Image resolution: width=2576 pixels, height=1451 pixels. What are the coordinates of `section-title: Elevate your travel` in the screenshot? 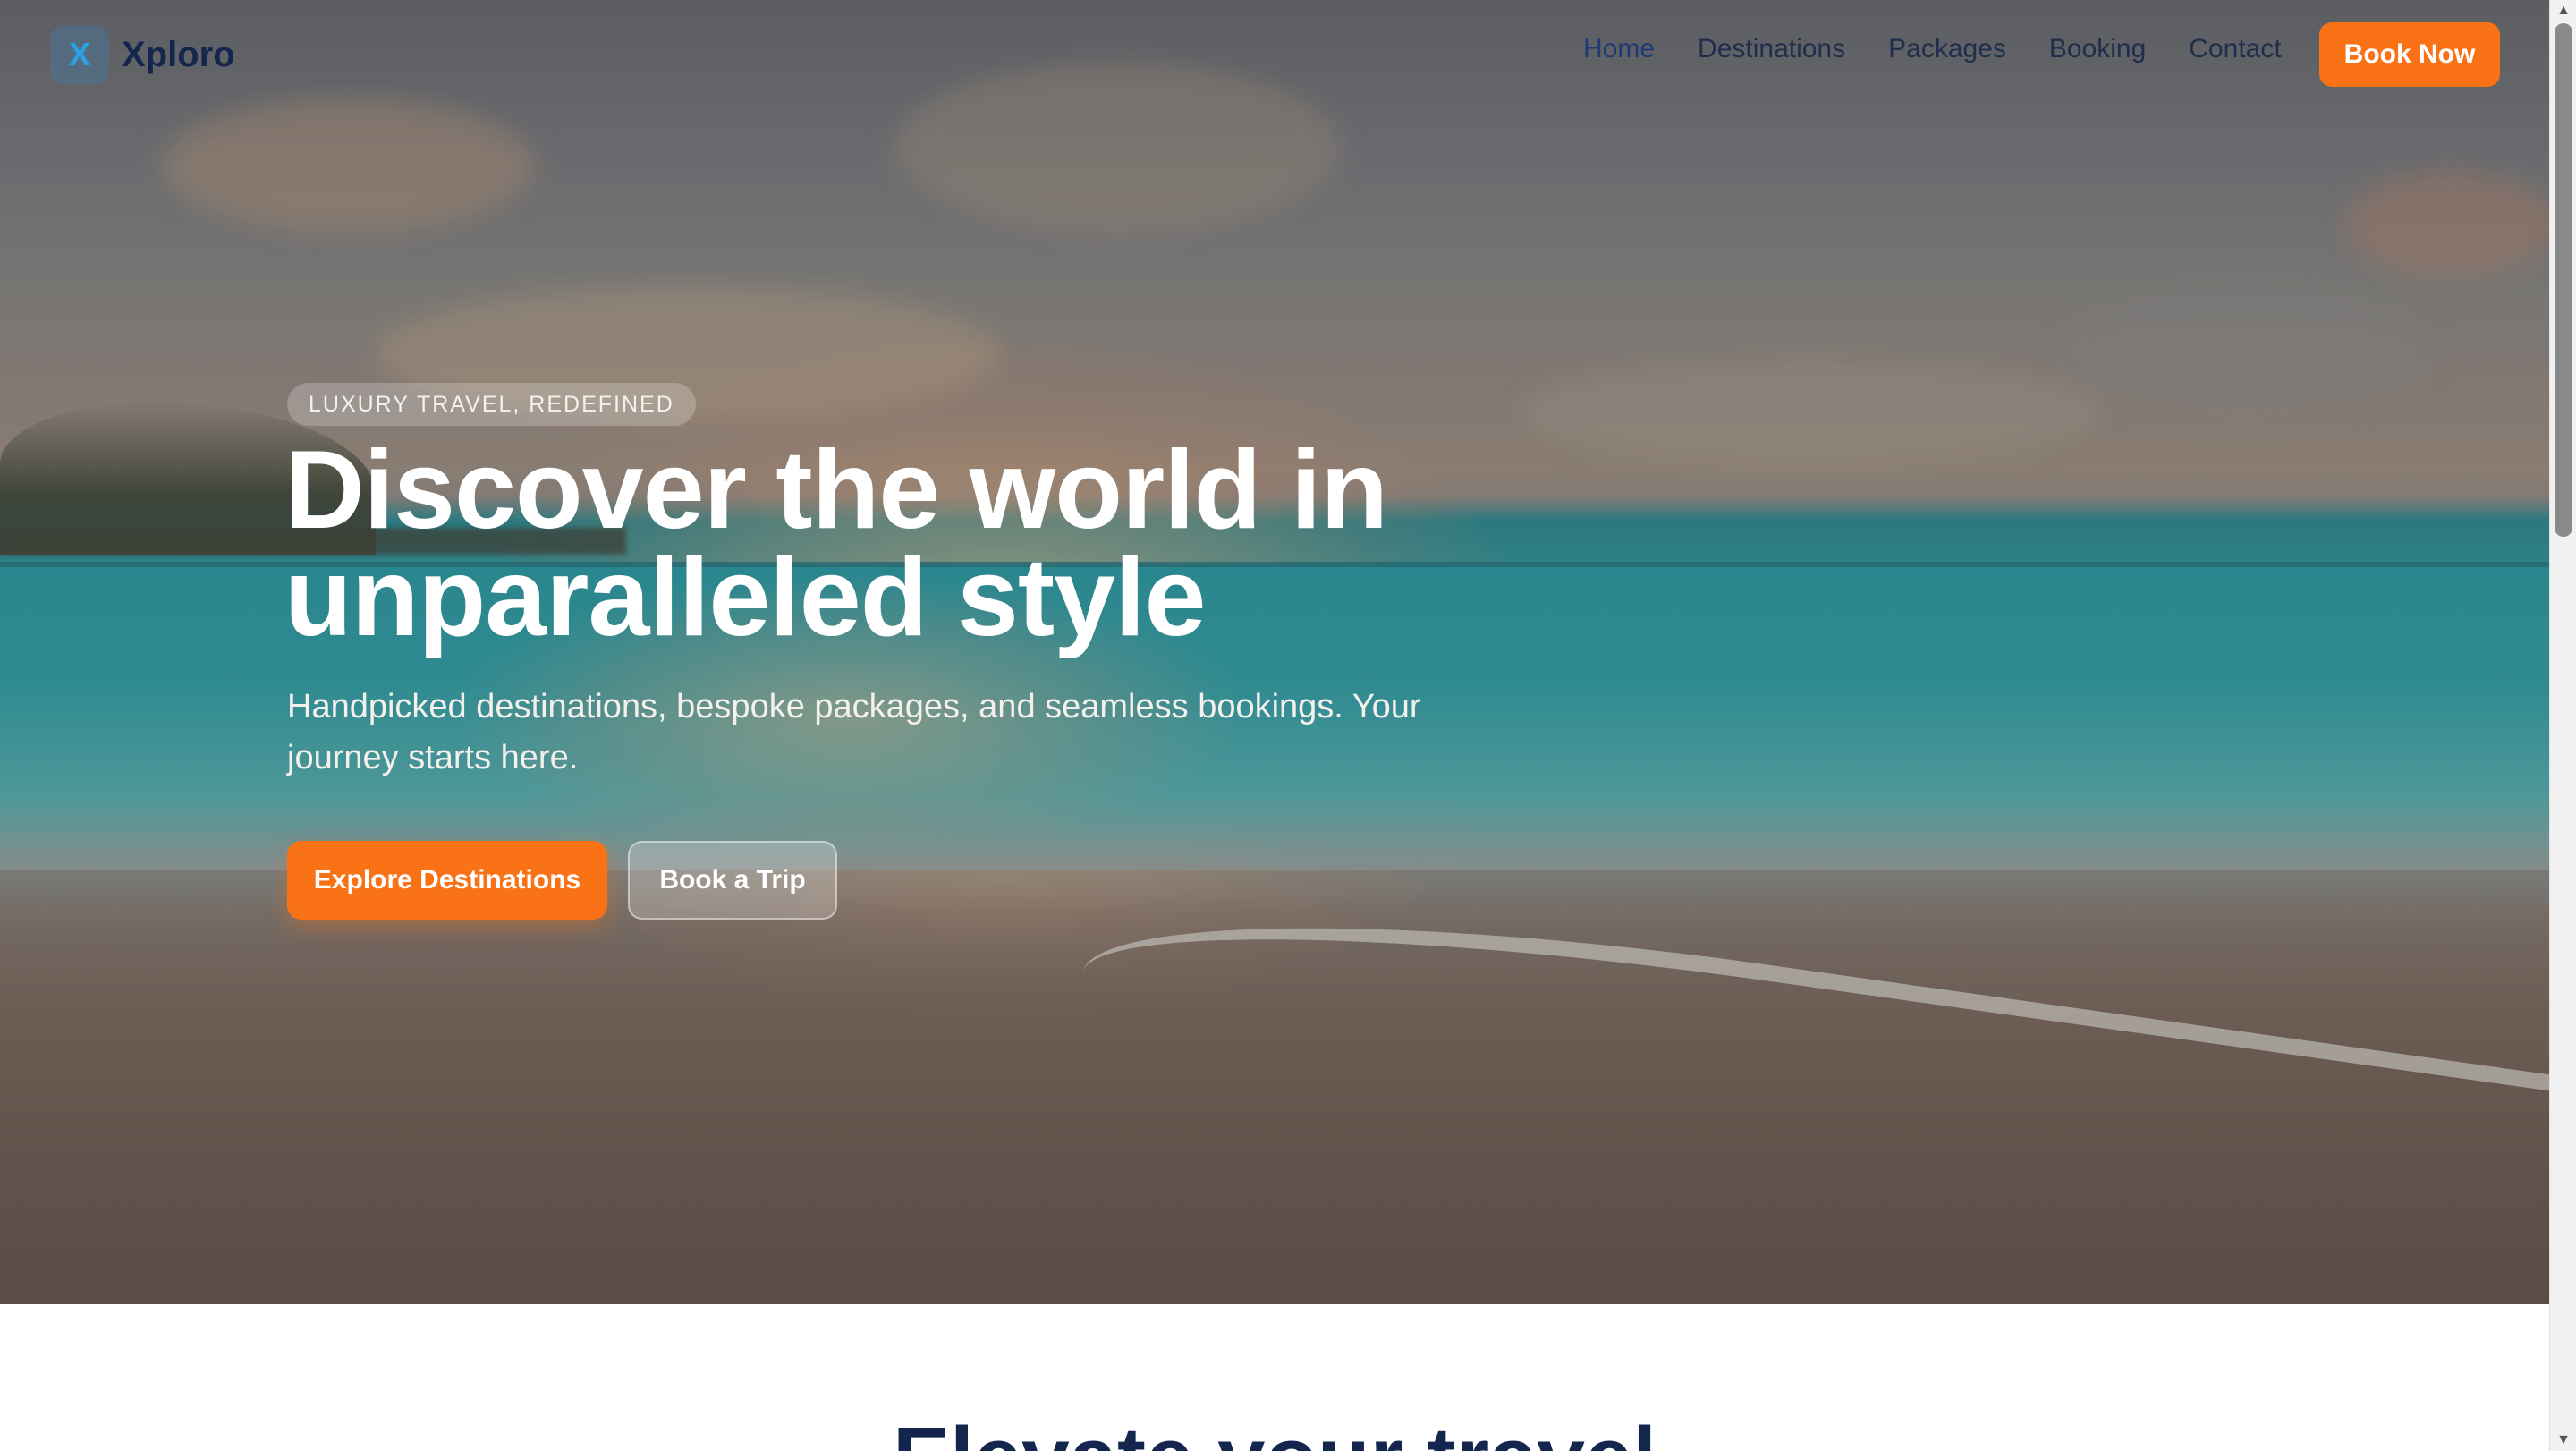 It's located at (1274, 1432).